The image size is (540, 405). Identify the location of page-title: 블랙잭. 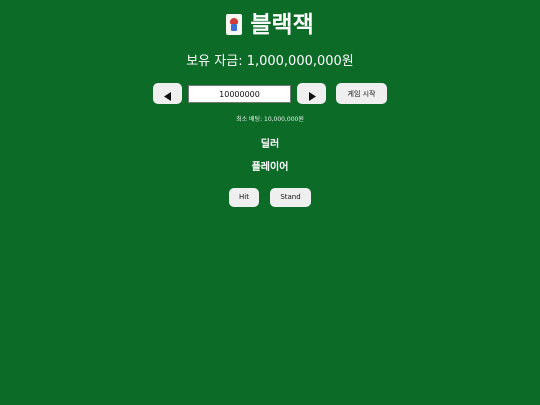
(270, 25).